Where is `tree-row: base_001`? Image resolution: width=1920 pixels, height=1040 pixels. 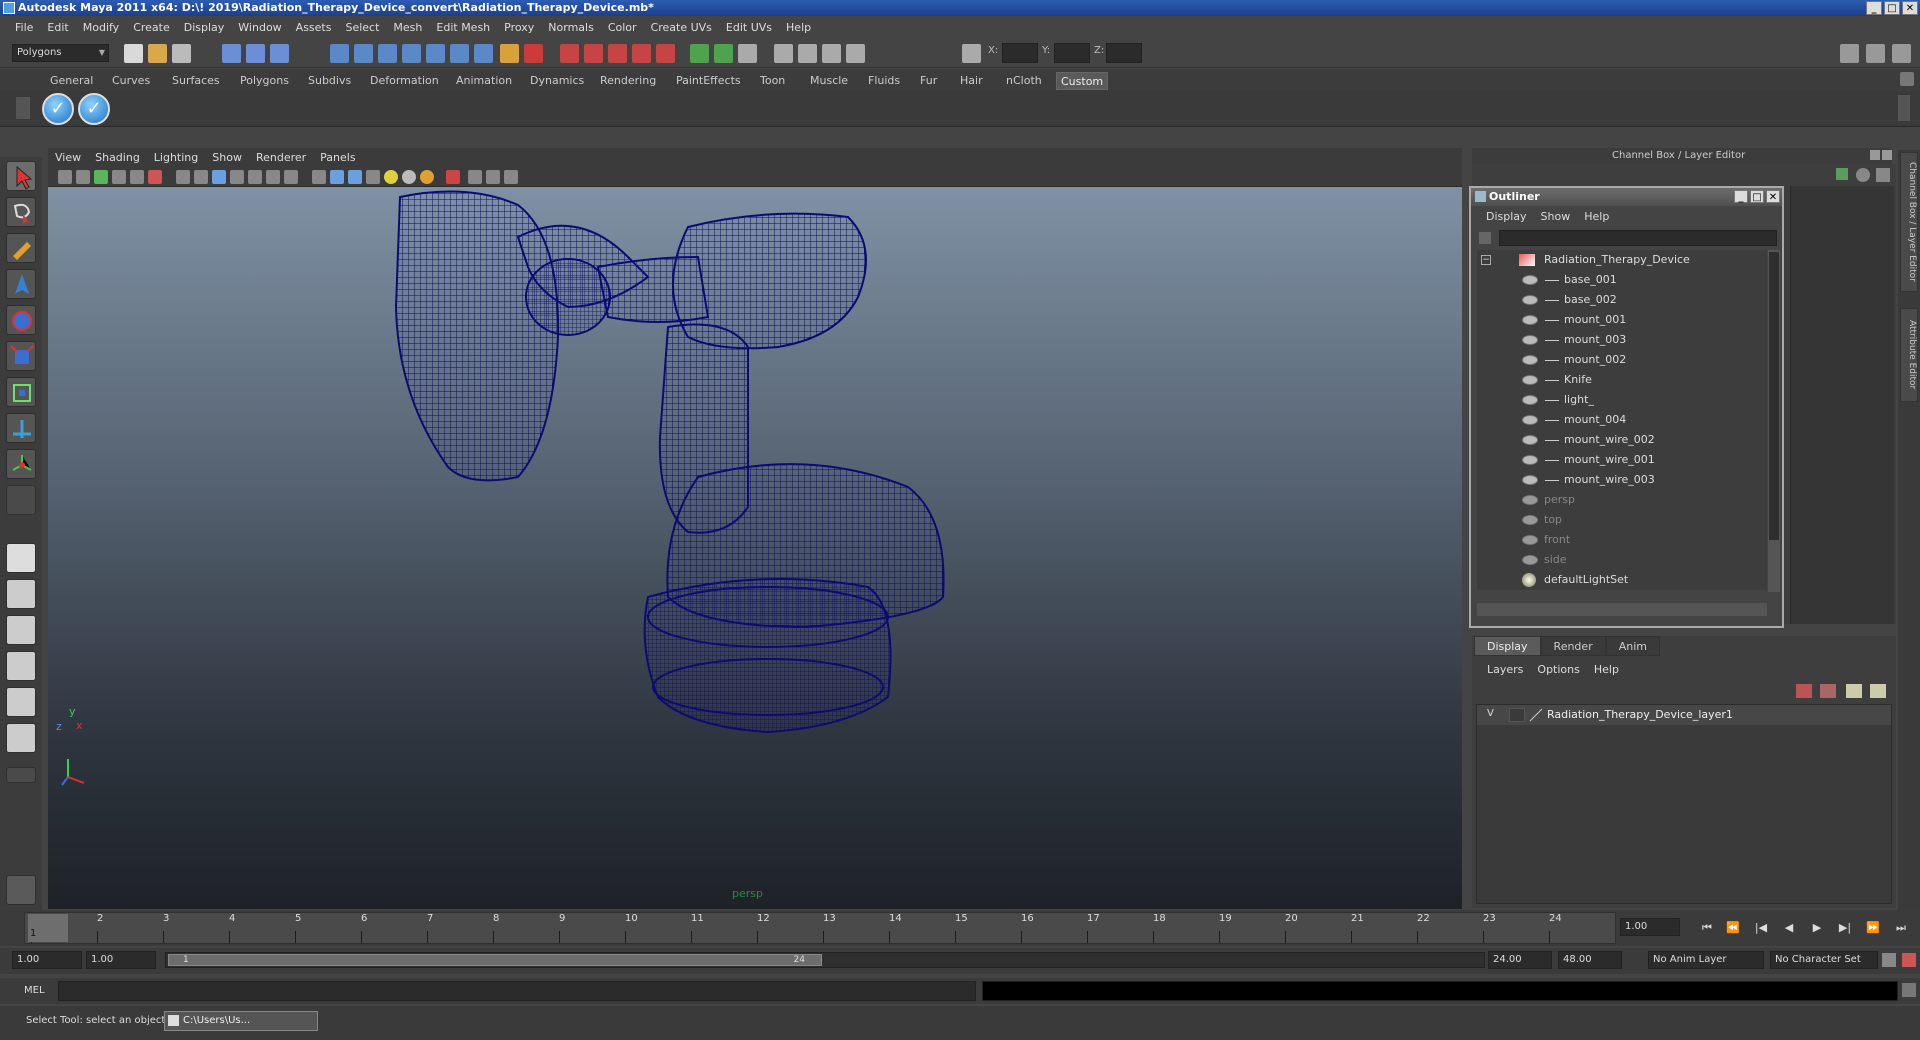 tree-row: base_001 is located at coordinates (1622, 280).